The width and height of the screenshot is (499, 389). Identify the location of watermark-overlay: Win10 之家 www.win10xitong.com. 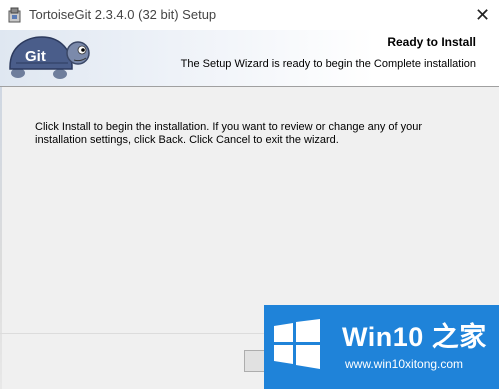
(381, 347).